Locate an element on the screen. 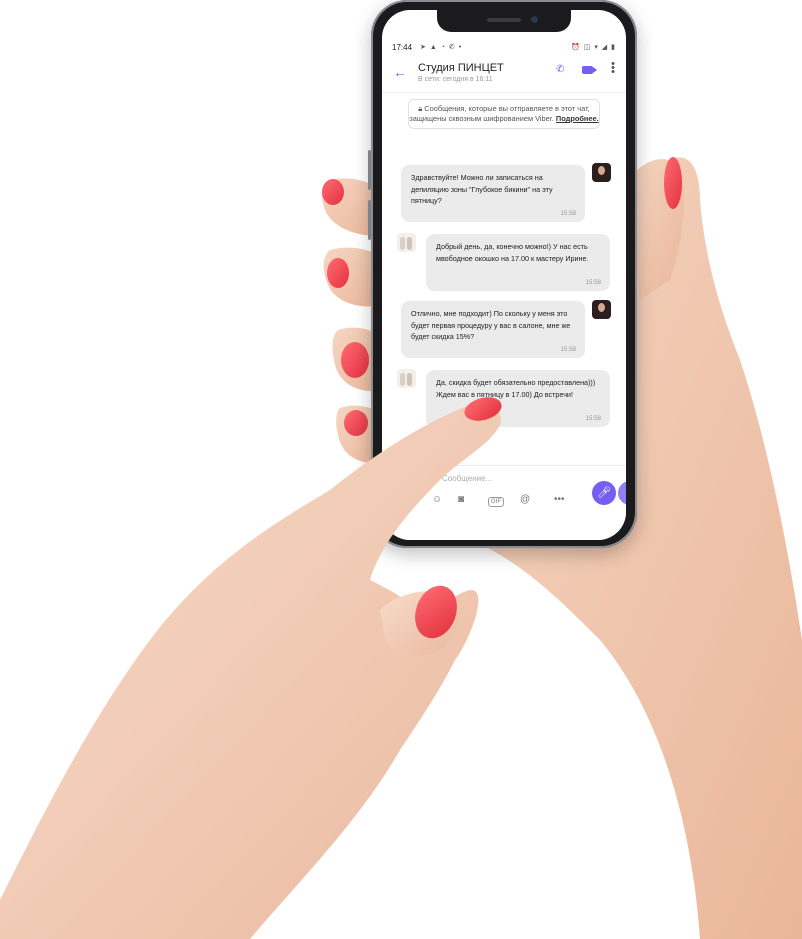 This screenshot has width=802, height=939. video-icon is located at coordinates (589, 70).